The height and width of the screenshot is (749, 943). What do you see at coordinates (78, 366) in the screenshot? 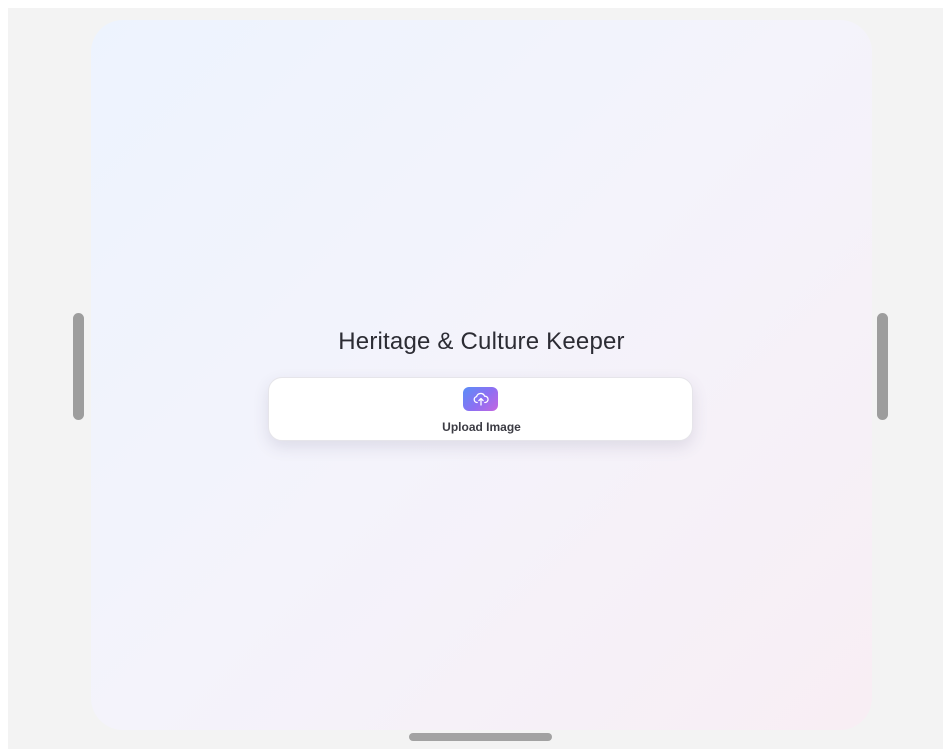
I see `left-resize-handle` at bounding box center [78, 366].